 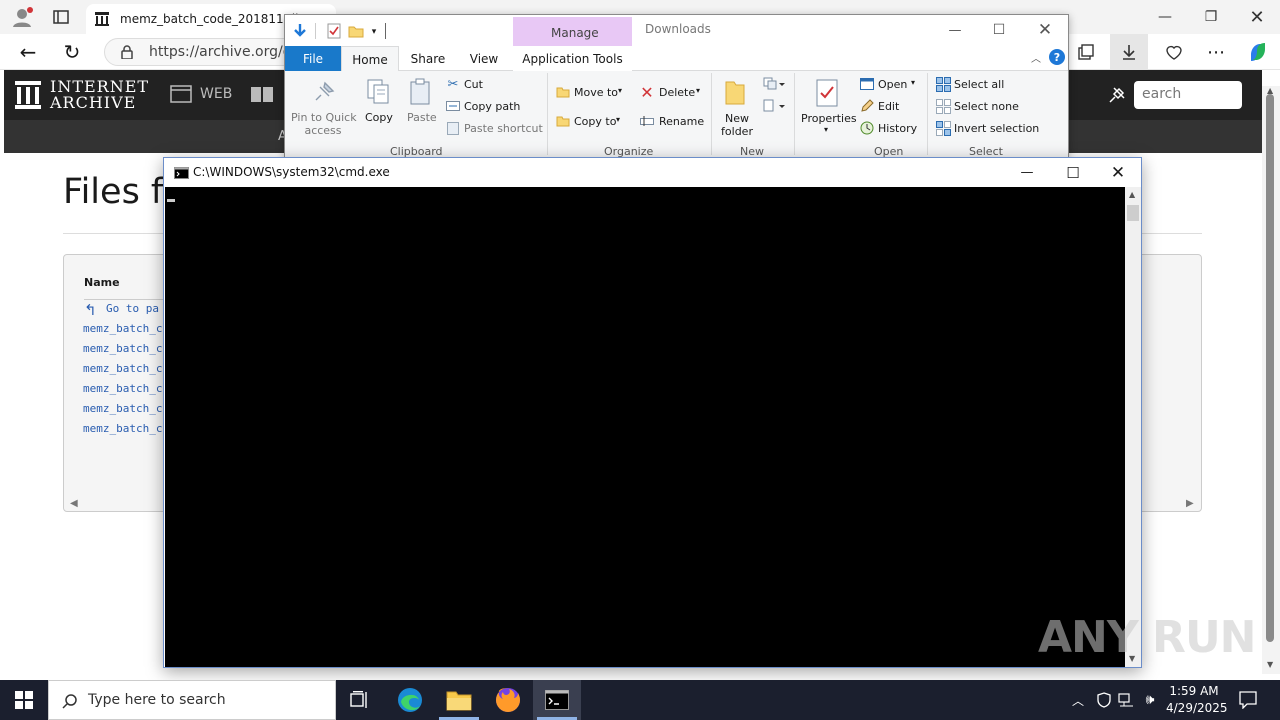 I want to click on collections-icon, so click(x=1086, y=52).